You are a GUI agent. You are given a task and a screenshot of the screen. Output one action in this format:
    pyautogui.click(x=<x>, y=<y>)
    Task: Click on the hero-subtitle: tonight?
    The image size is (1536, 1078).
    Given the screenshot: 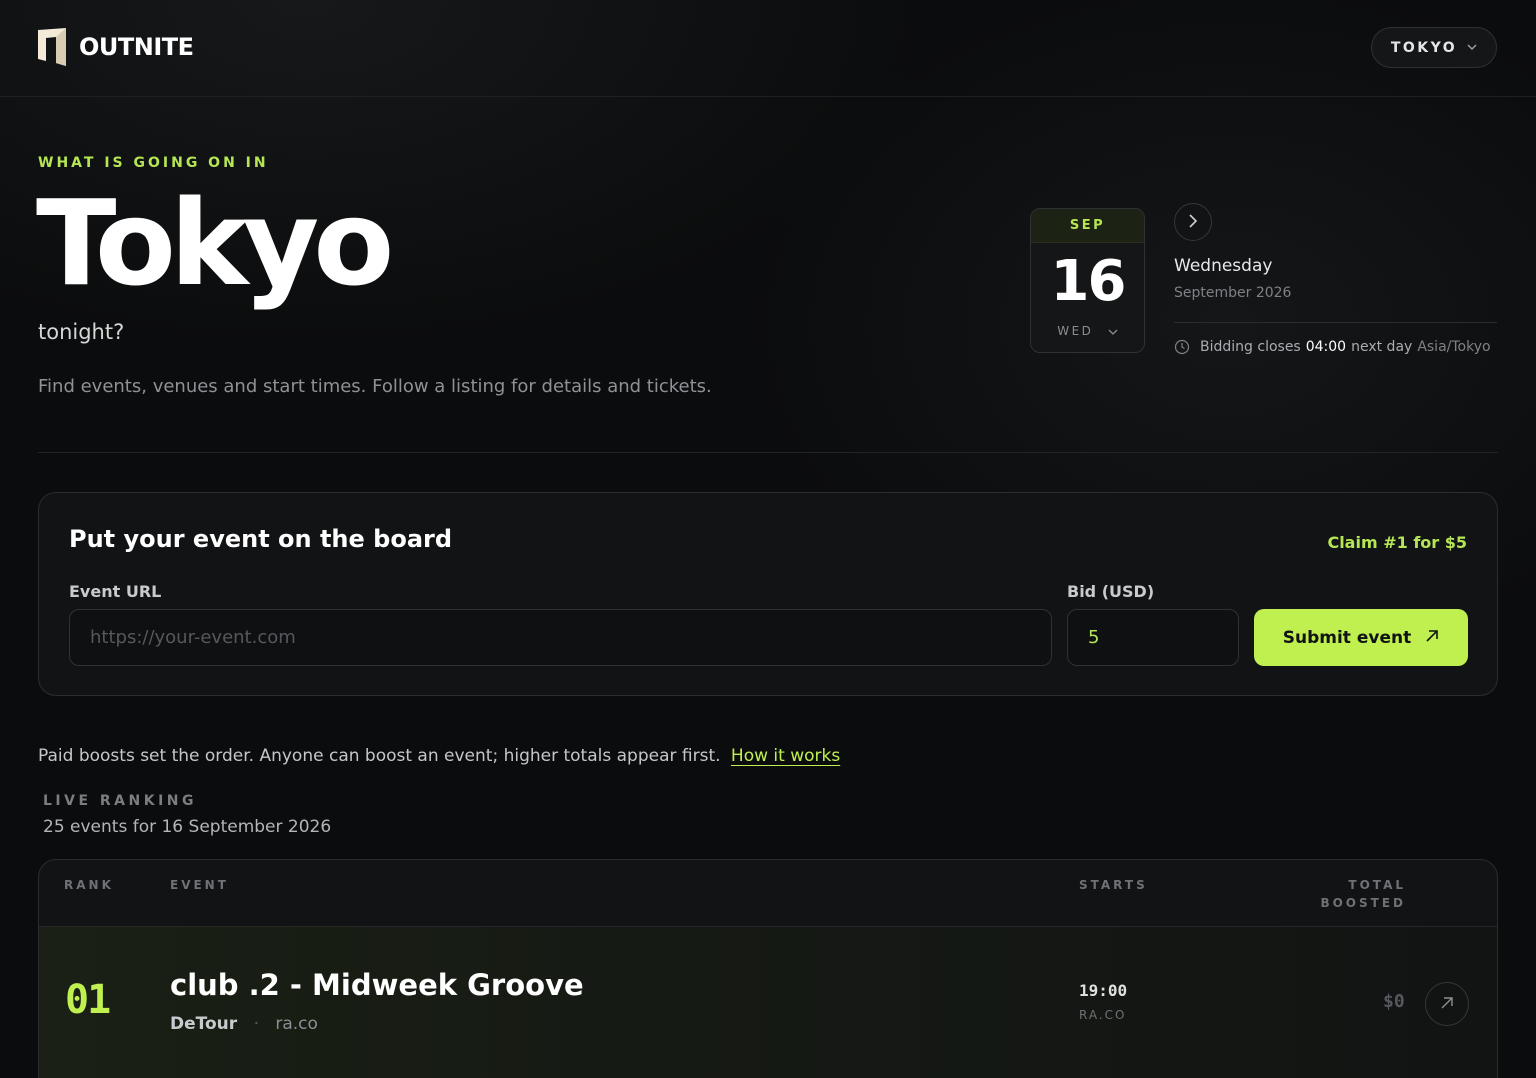 What is the action you would take?
    pyautogui.click(x=81, y=332)
    